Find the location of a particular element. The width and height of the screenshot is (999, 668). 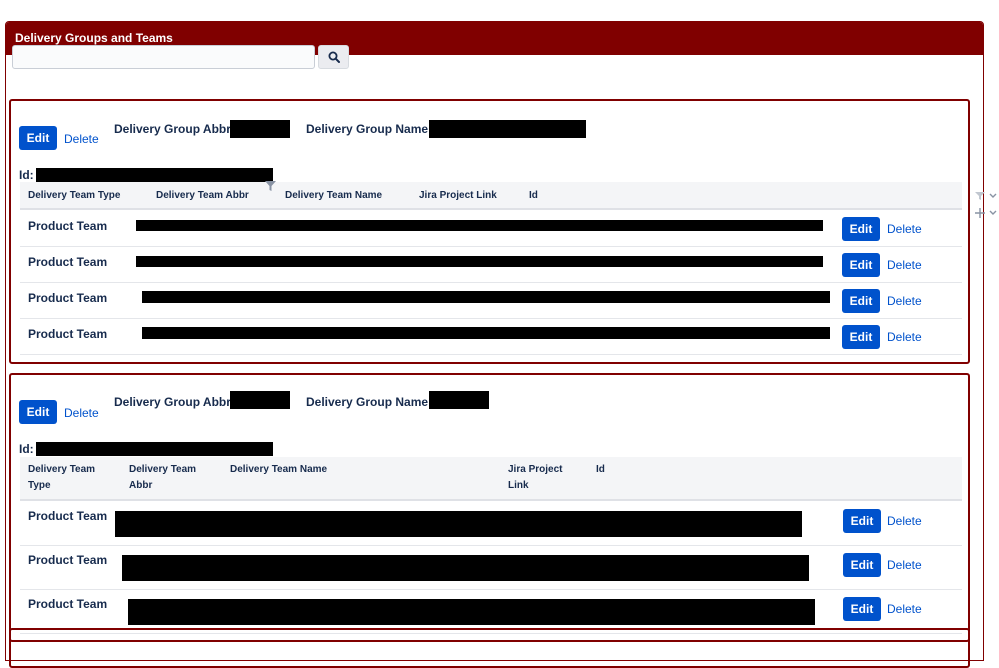

search-icon is located at coordinates (334, 57).